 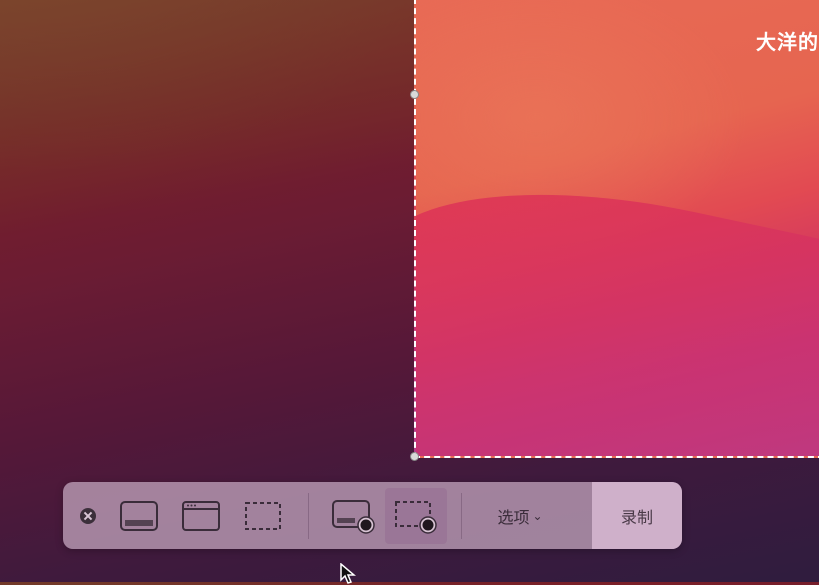 I want to click on capture-selection-button, so click(x=263, y=516).